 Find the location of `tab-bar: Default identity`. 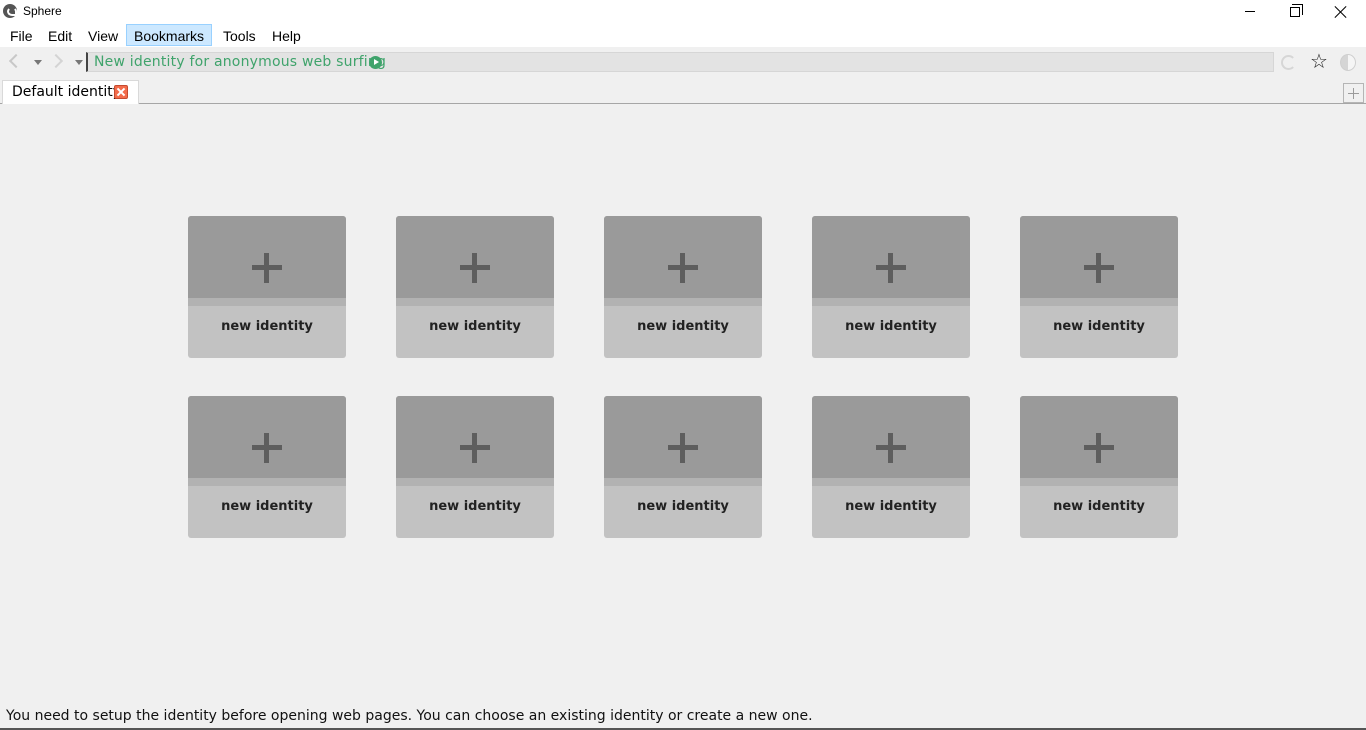

tab-bar: Default identity is located at coordinates (683, 92).